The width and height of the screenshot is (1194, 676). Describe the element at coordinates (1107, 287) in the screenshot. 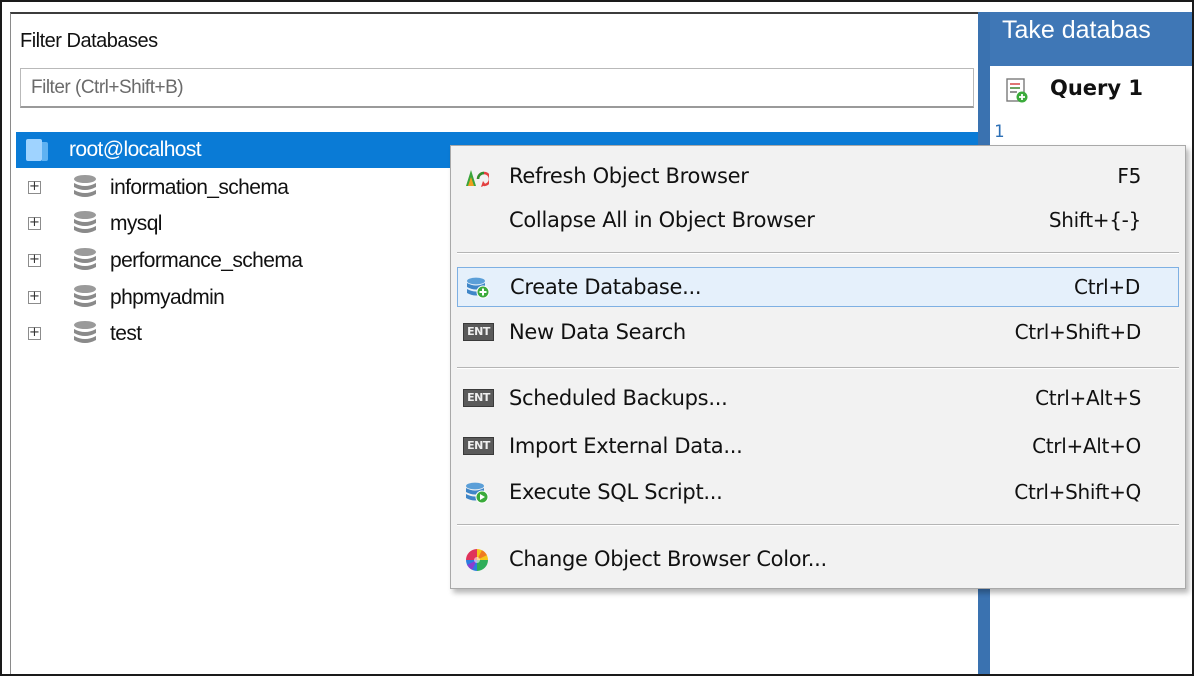

I see `menu-item-shortcut: Ctrl+D` at that location.